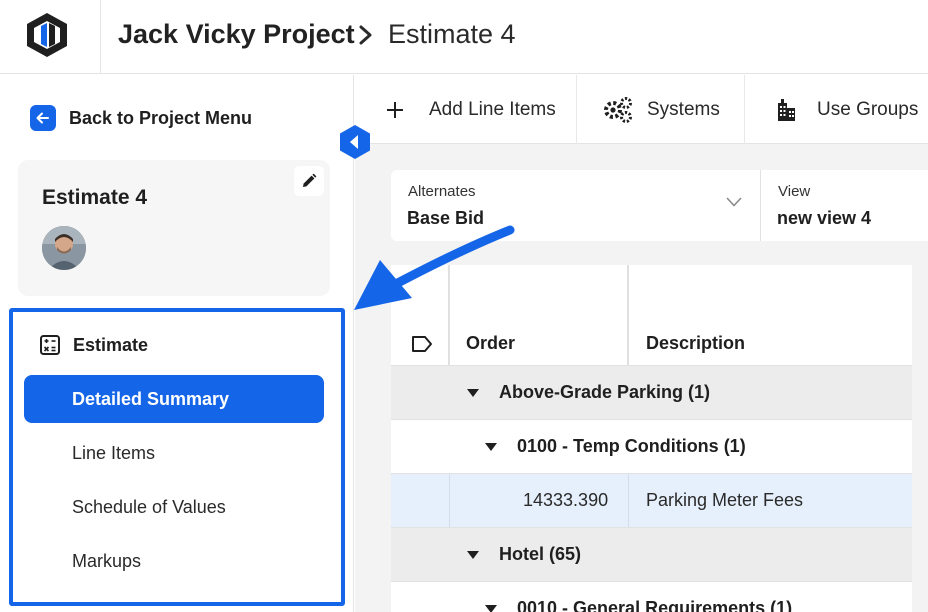  I want to click on toolbar: Add Line Items Systems Use Groups, so click(641, 109).